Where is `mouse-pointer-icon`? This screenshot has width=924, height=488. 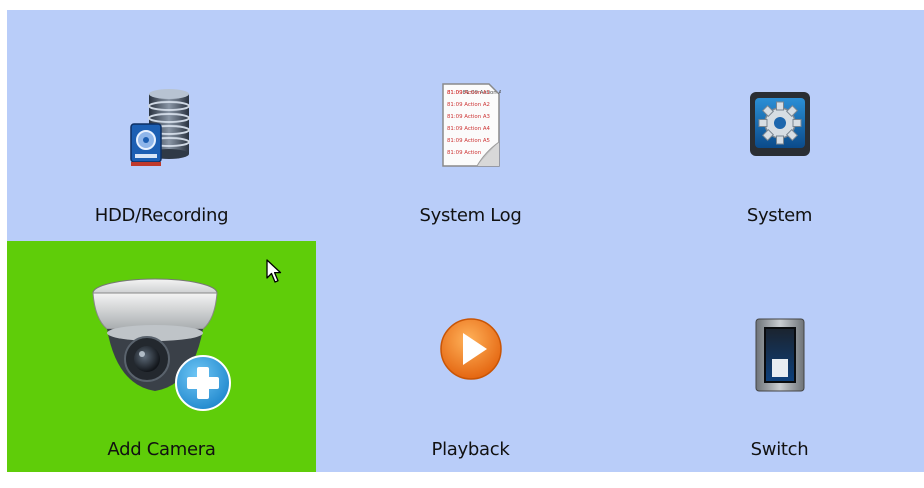
mouse-pointer-icon is located at coordinates (274, 271).